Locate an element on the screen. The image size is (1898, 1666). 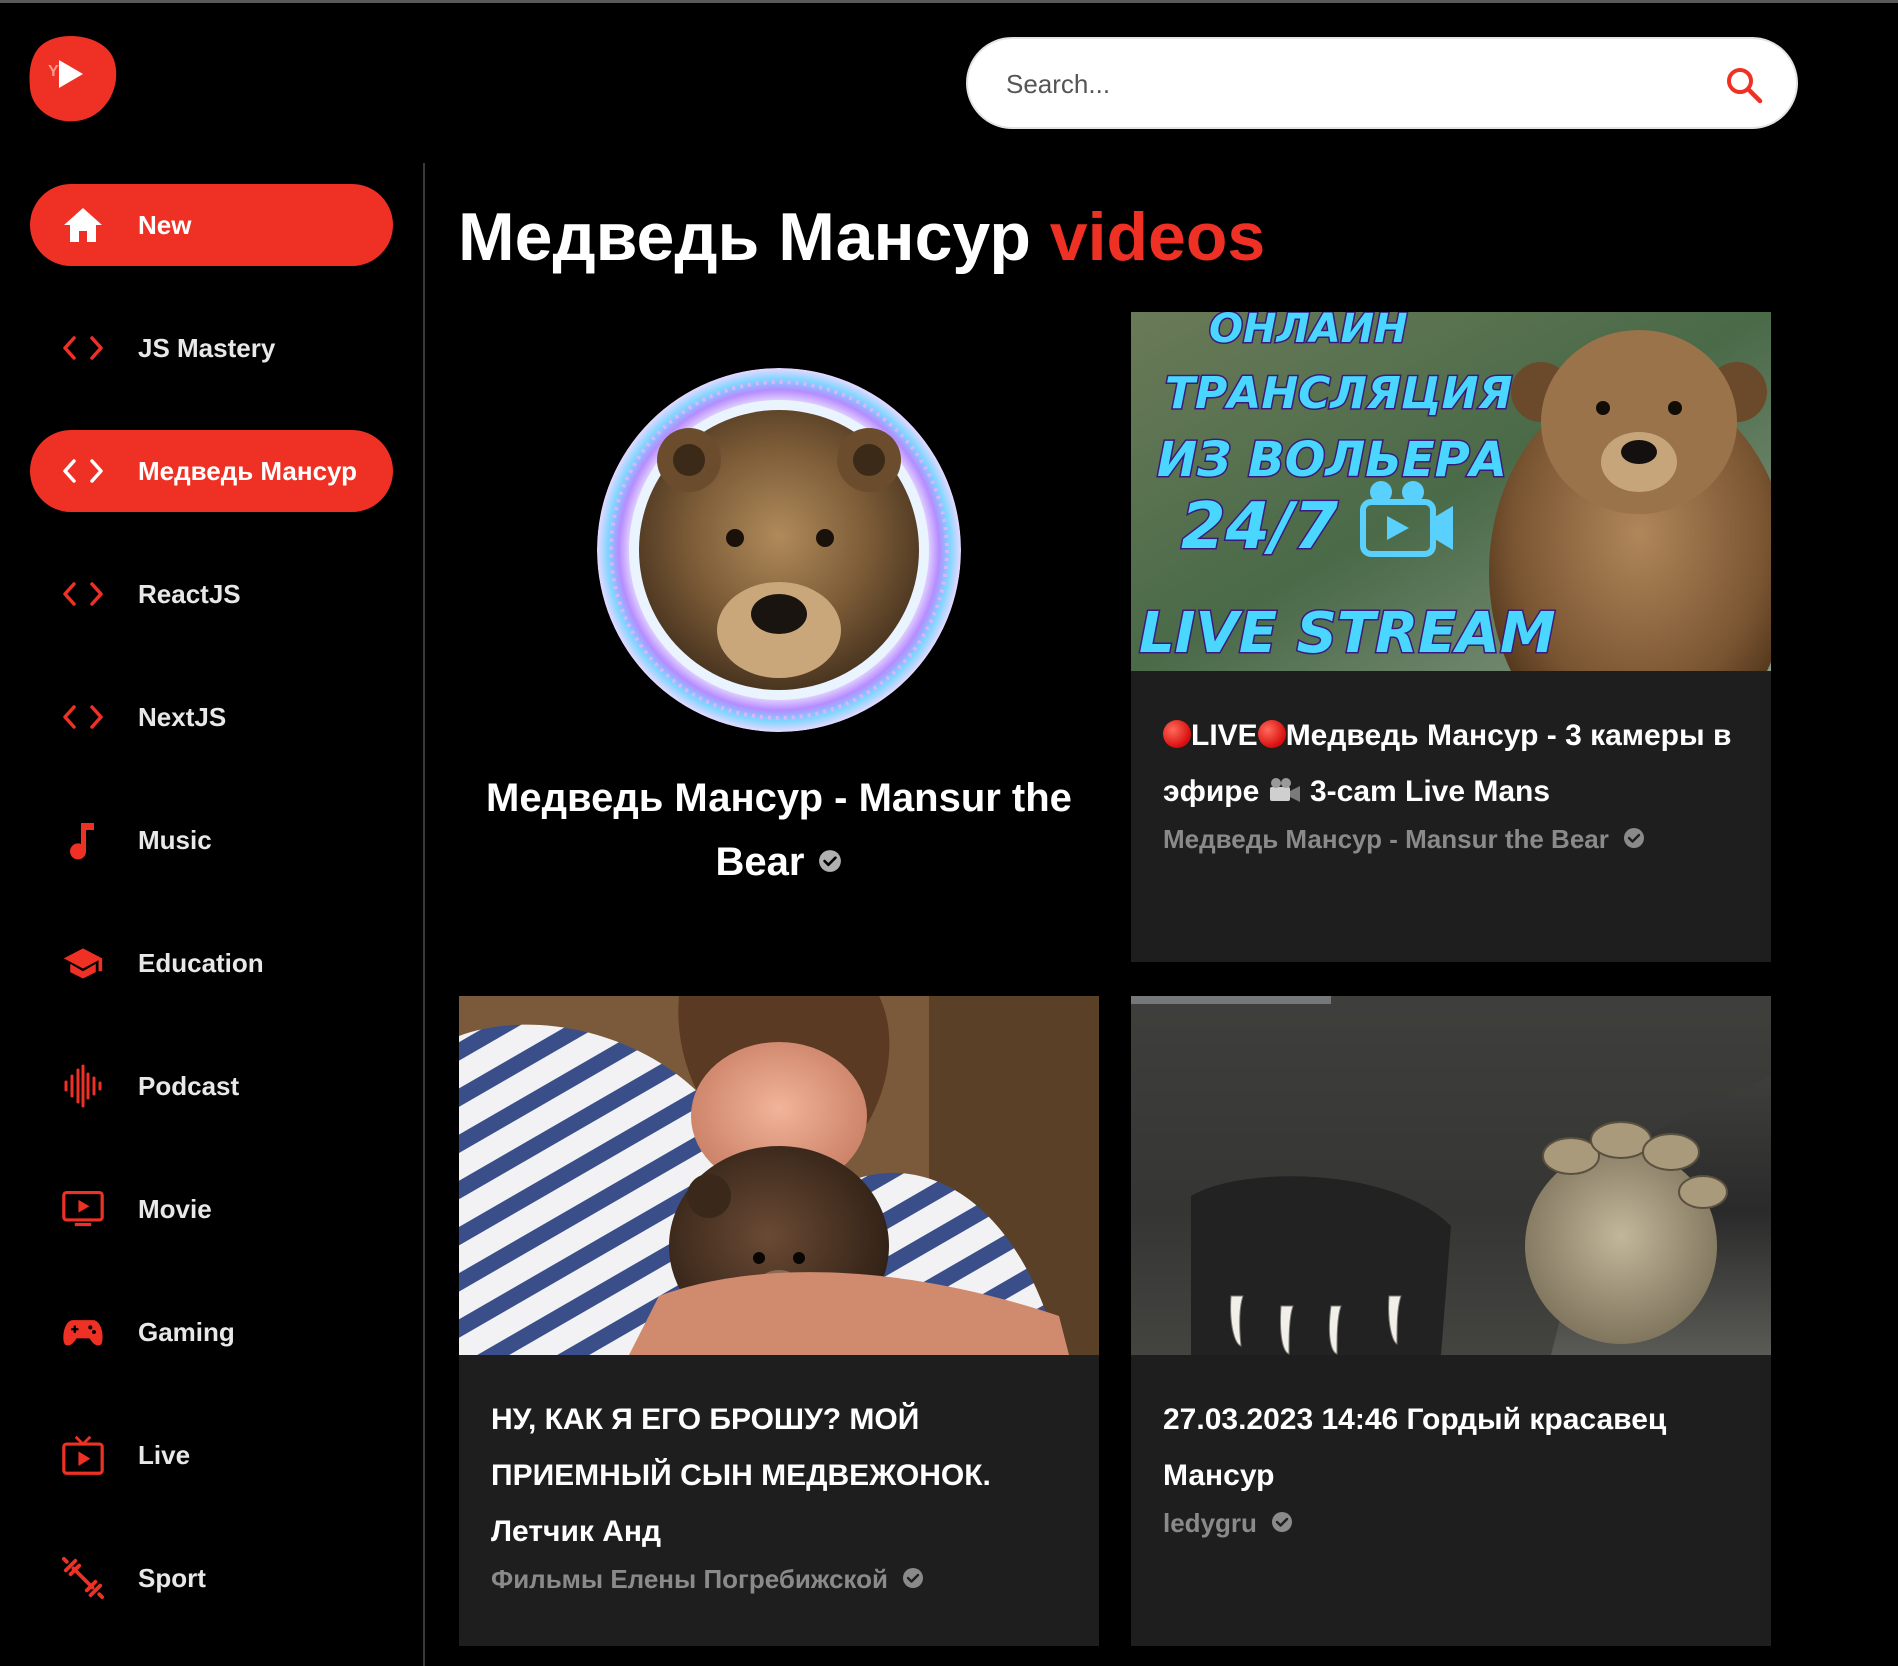
thumb-text-line: ИЗ ВОЛЬЕРА is located at coordinates (1332, 460).